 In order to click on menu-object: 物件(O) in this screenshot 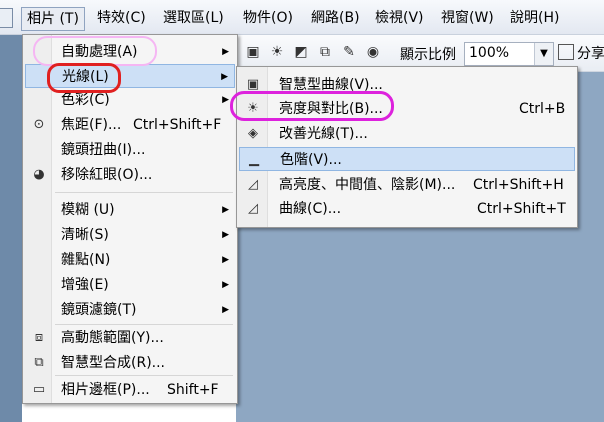, I will do `click(268, 18)`.